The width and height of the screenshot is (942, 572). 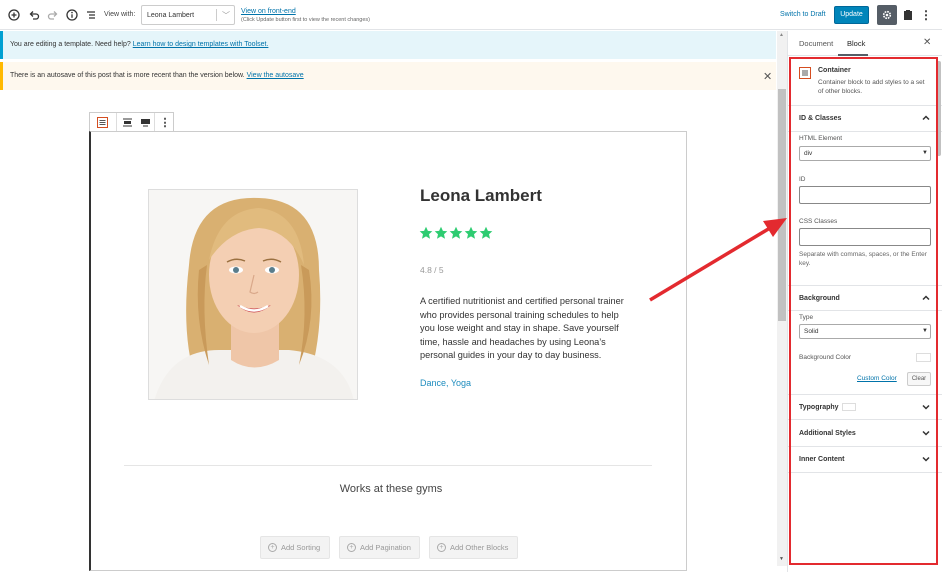 I want to click on panel-inner-content: Inner Content, so click(x=865, y=460).